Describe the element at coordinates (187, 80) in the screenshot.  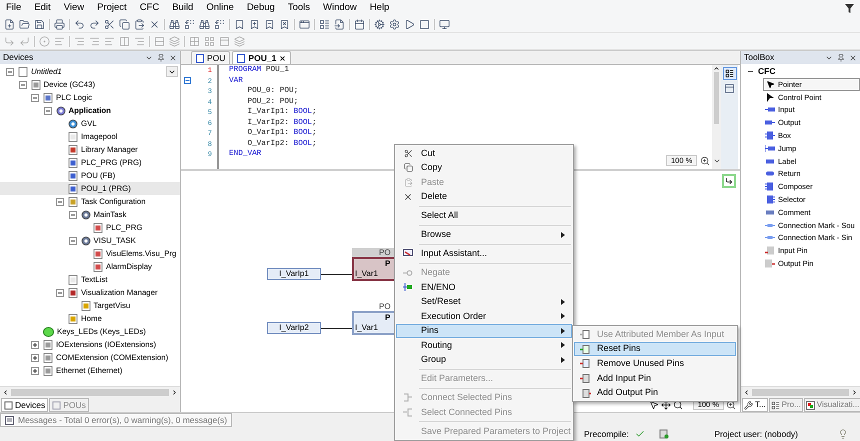
I see `fold-icon` at that location.